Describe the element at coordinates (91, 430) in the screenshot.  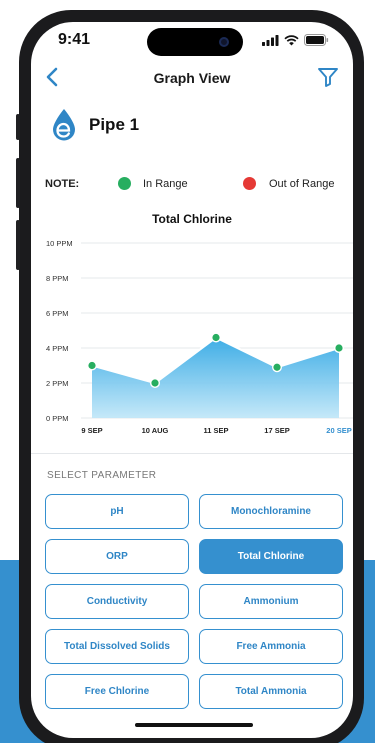
I see `x-tick-label: 9 SEP` at that location.